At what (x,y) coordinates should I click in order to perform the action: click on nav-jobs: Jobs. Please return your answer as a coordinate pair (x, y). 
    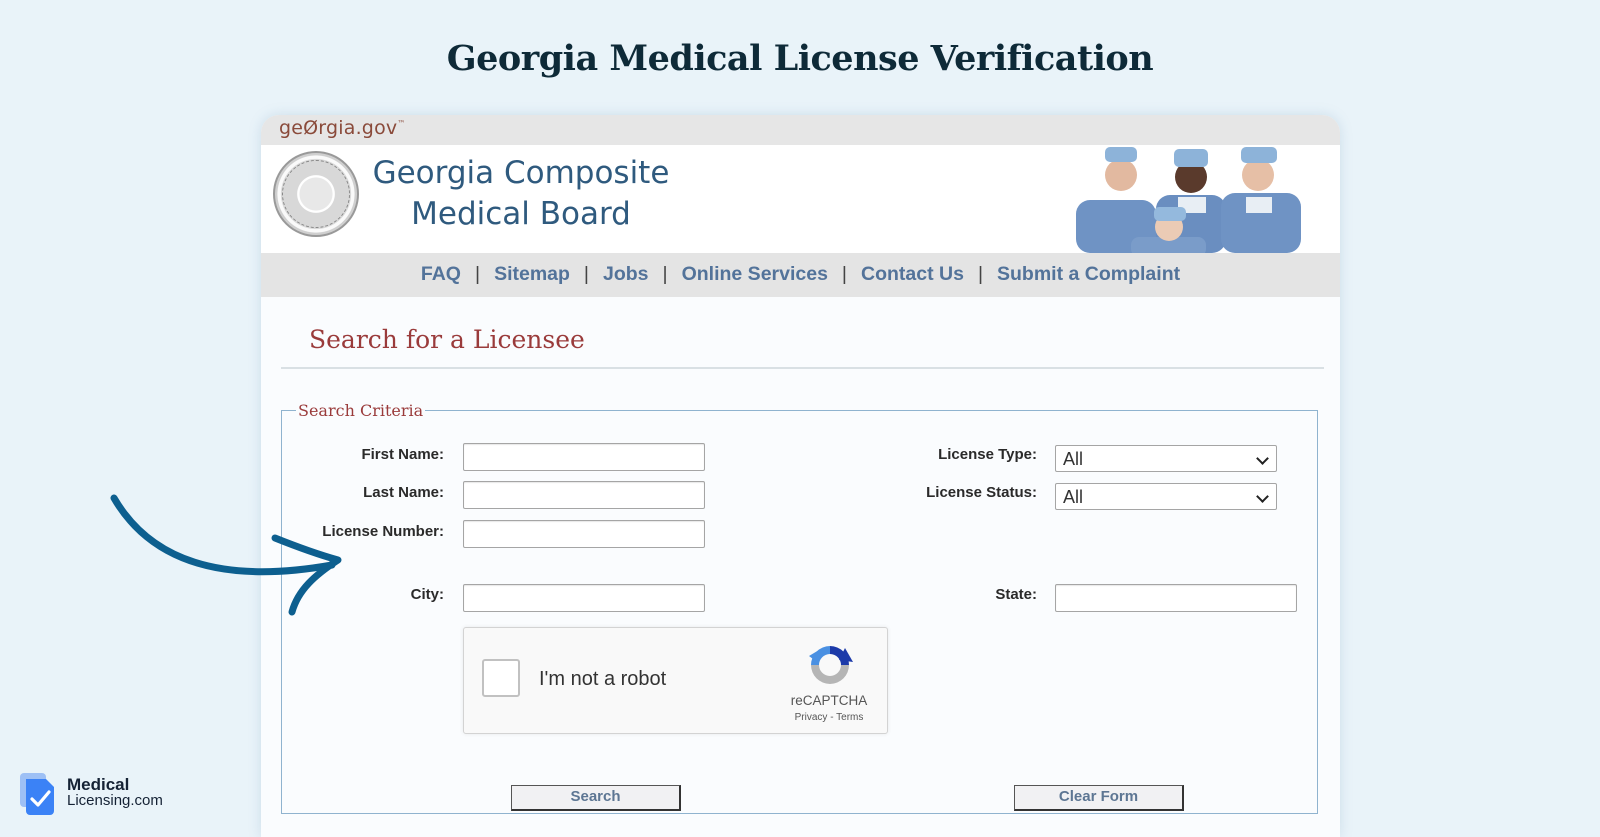
    Looking at the image, I should click on (626, 274).